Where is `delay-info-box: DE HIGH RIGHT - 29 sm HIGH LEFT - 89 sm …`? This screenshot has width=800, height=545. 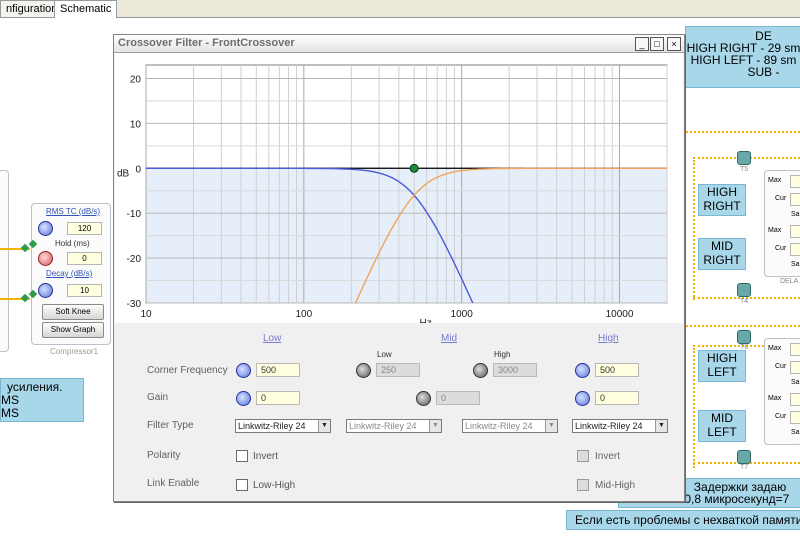
delay-info-box: DE HIGH RIGHT - 29 sm HIGH LEFT - 89 sm … is located at coordinates (742, 57).